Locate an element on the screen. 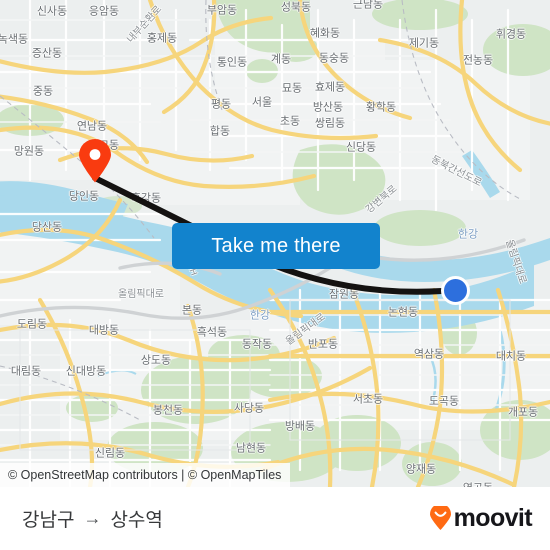  take-me-there-label: Take me there is located at coordinates (276, 245).